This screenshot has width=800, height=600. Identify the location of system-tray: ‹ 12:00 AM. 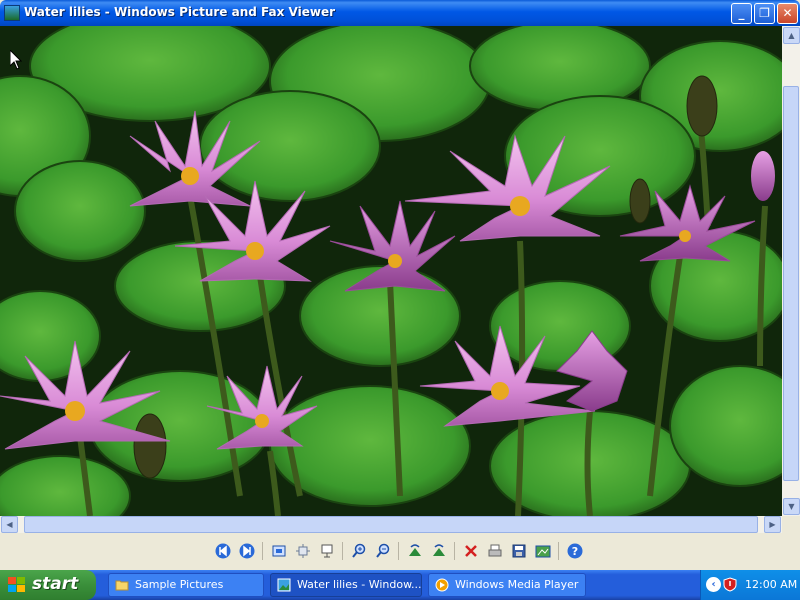
(750, 585).